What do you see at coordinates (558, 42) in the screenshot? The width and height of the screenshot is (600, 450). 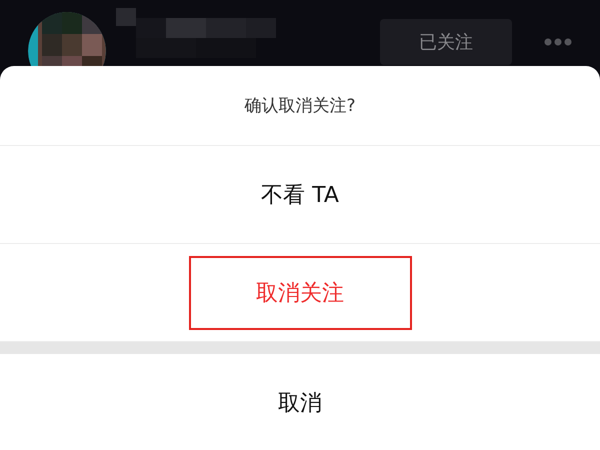 I see `more-icon` at bounding box center [558, 42].